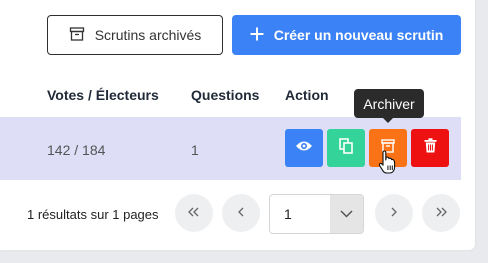 The width and height of the screenshot is (488, 263). I want to click on view-button, so click(304, 148).